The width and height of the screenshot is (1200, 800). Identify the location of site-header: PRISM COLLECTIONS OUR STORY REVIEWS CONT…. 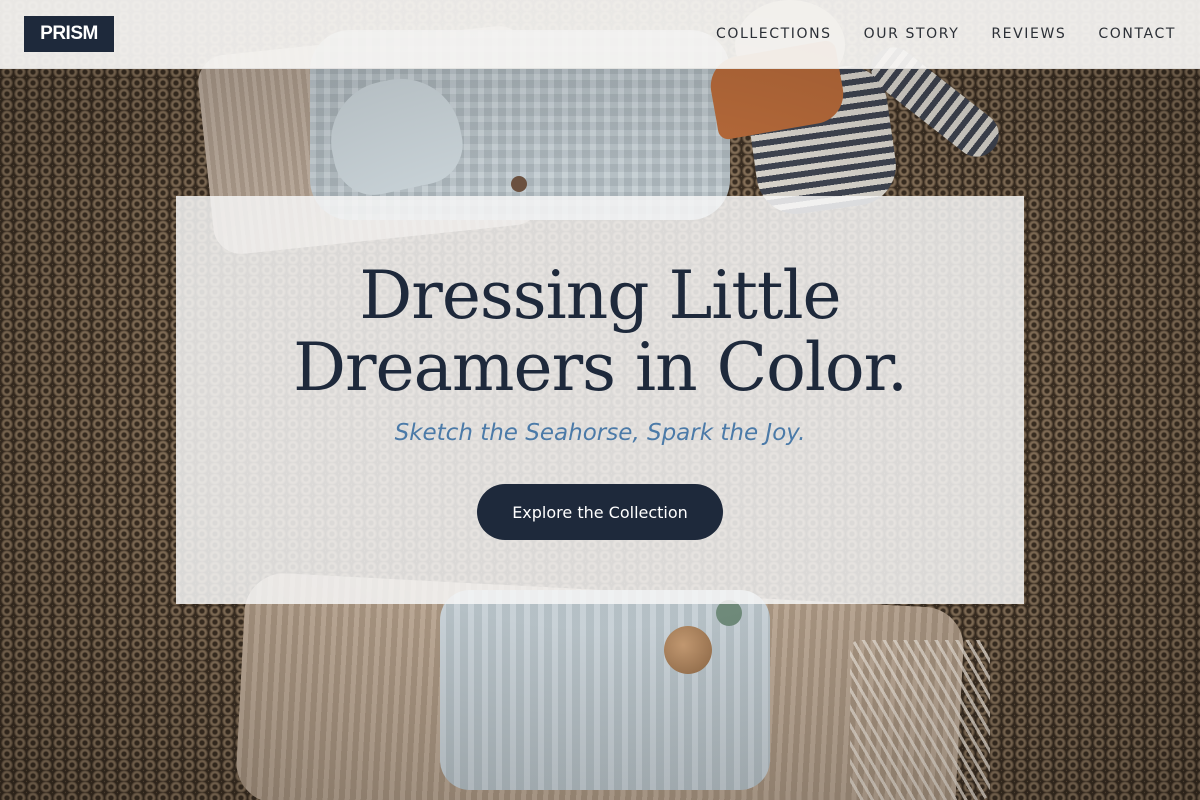
(600, 34).